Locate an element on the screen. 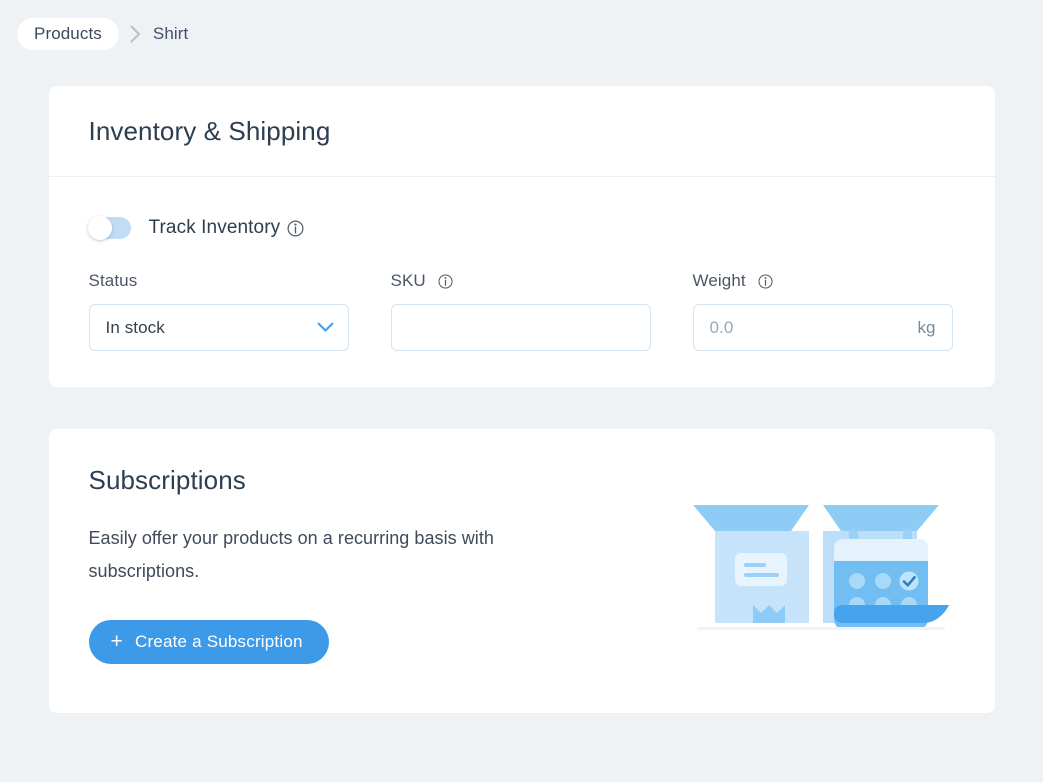 This screenshot has height=782, width=1043. subscriptions-title: Subscriptions is located at coordinates (167, 480).